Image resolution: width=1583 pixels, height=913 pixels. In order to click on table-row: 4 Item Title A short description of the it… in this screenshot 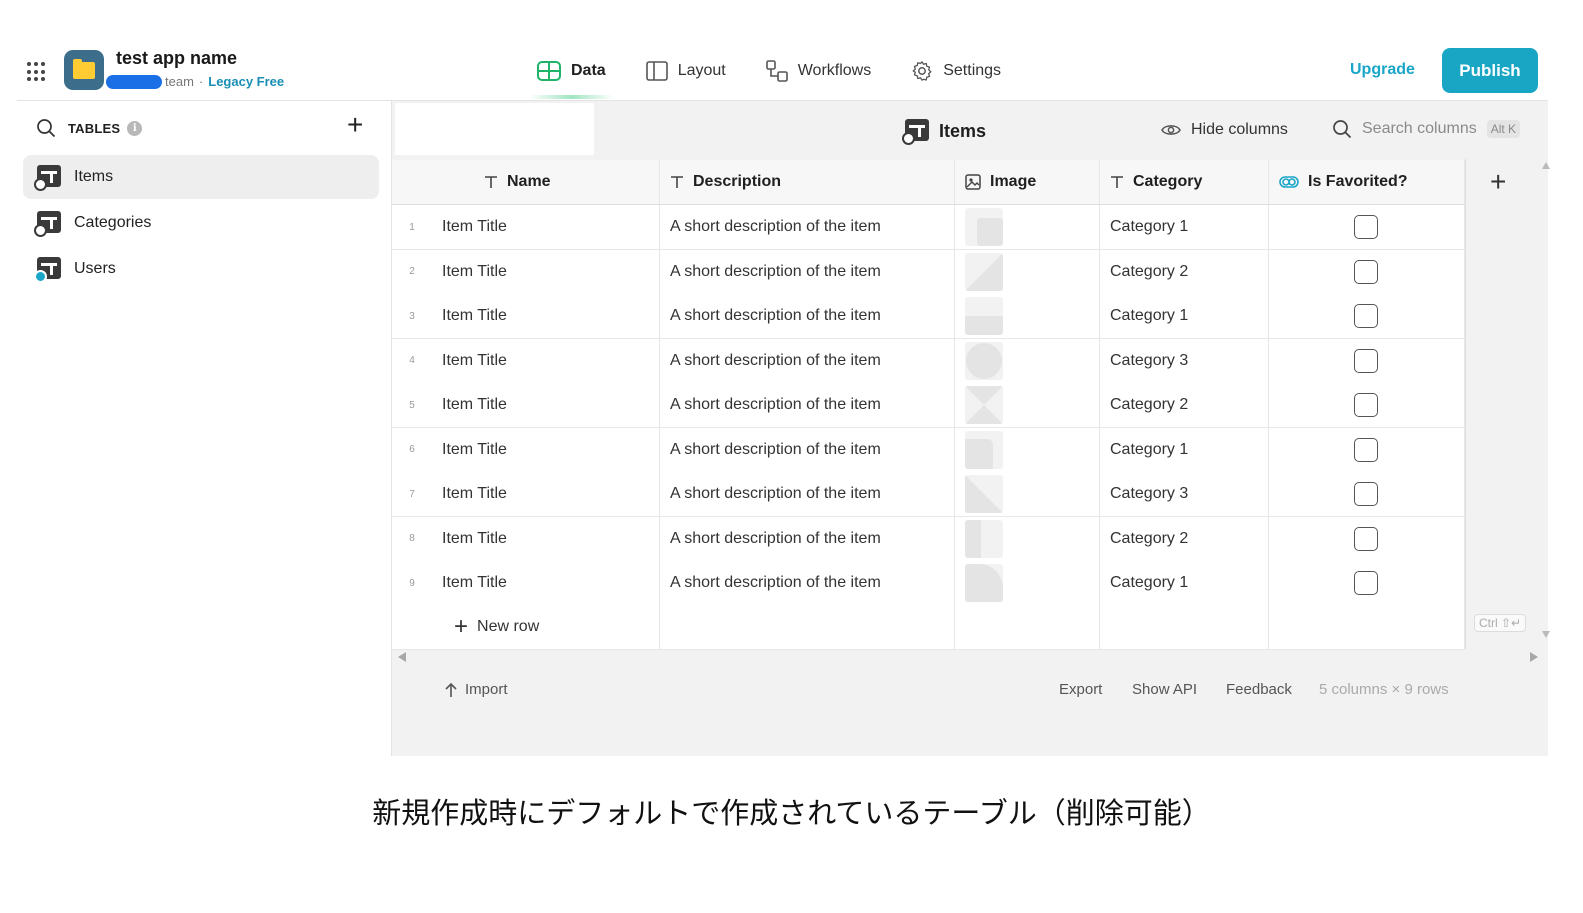, I will do `click(928, 361)`.